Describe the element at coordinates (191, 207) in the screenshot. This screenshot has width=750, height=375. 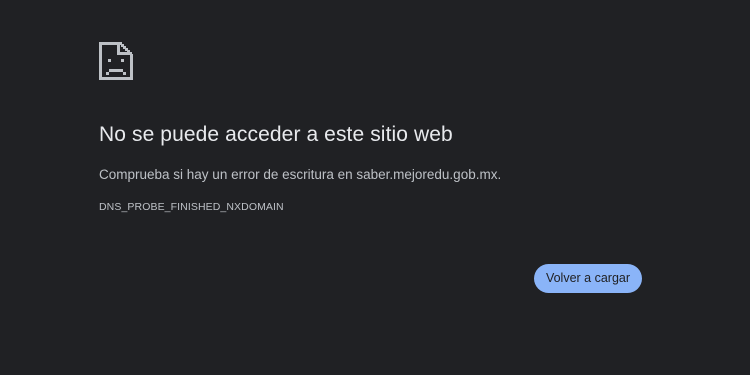
I see `error-code: DNS_PROBE_FINISHED_NXDOMAIN` at that location.